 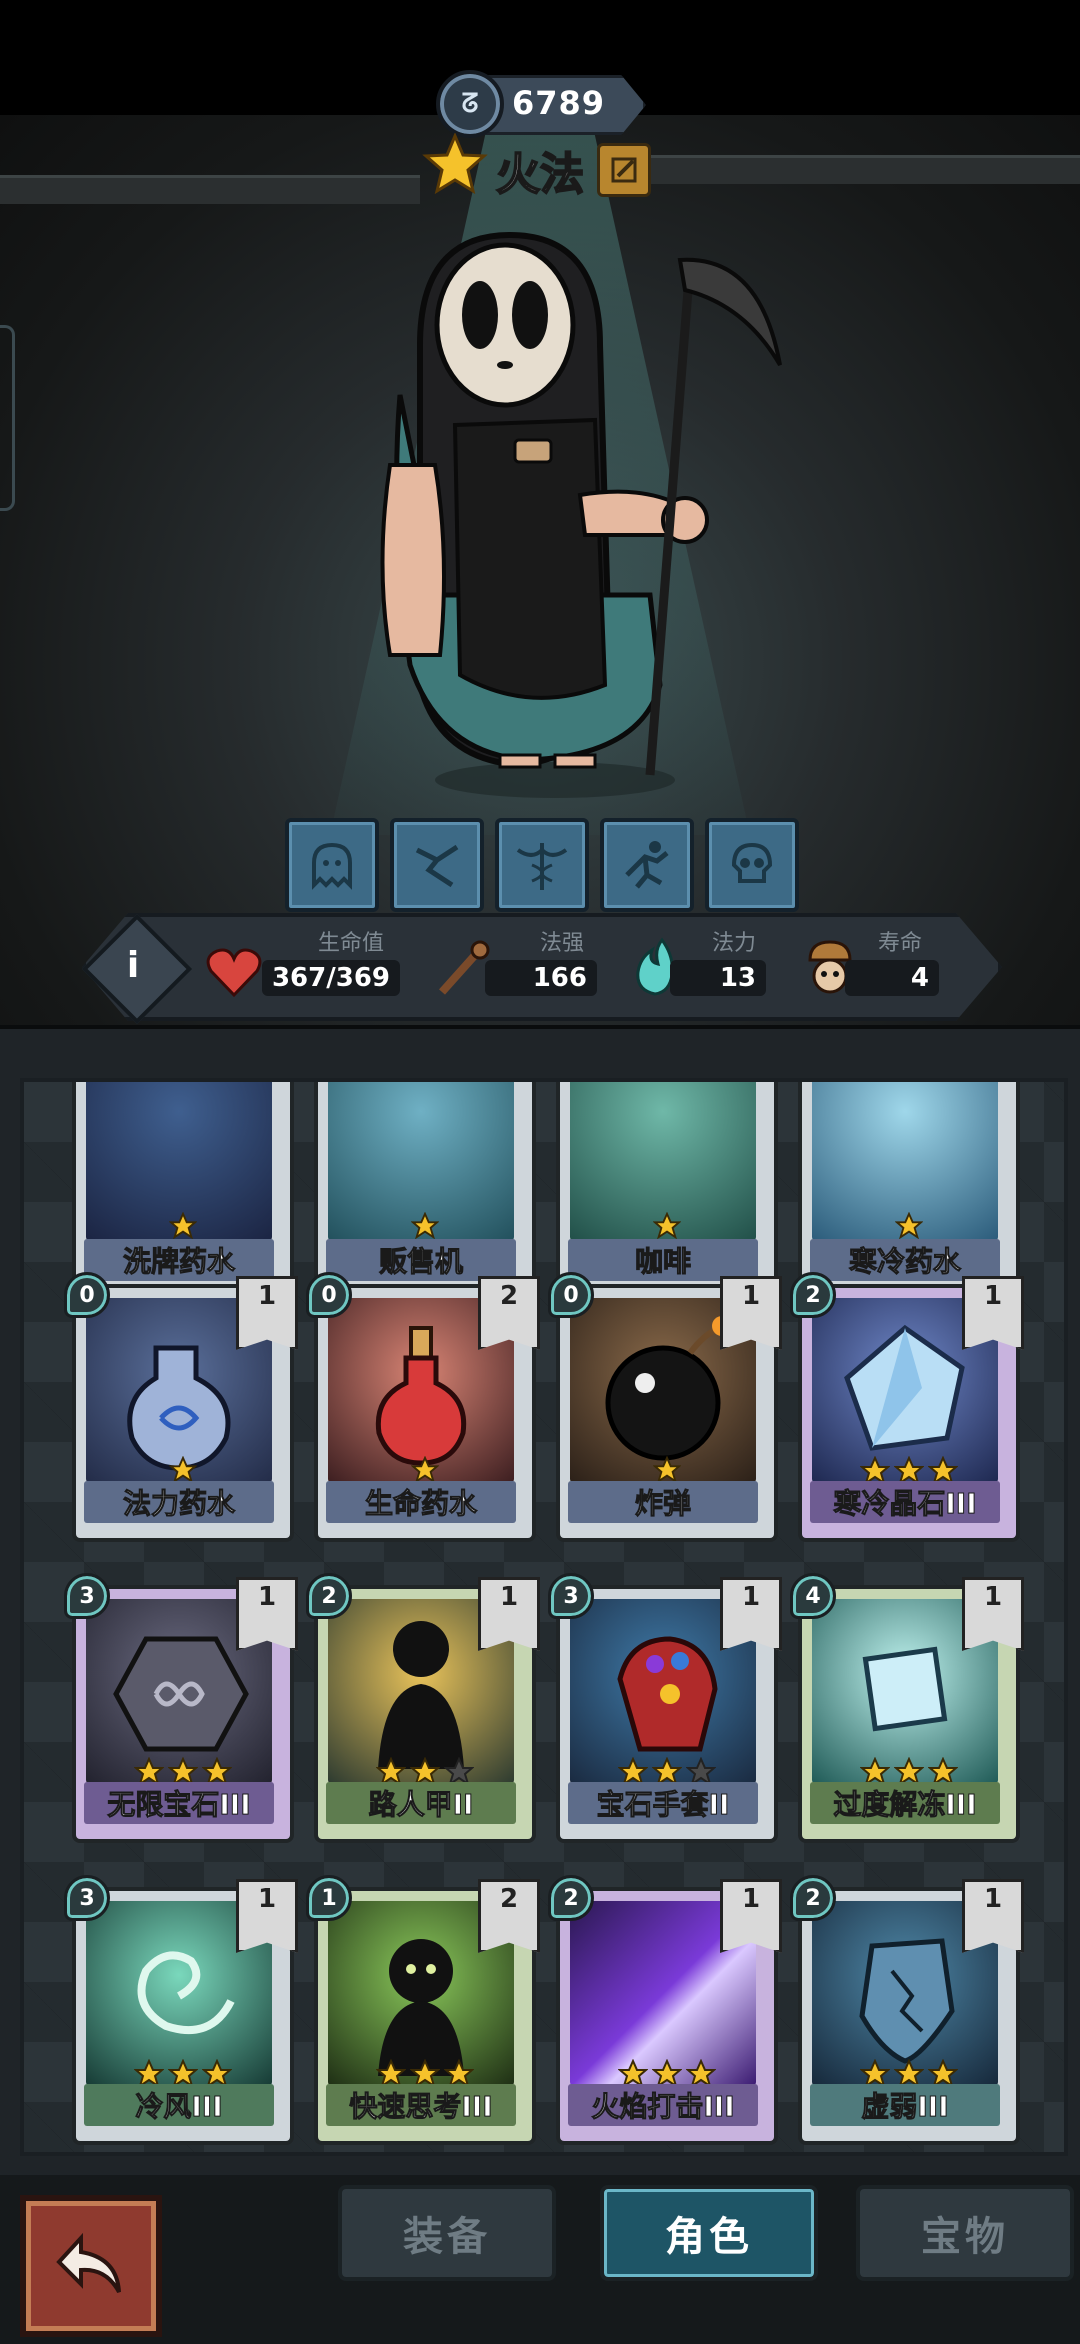 I want to click on card-name: 过度解冻III, so click(x=905, y=1805).